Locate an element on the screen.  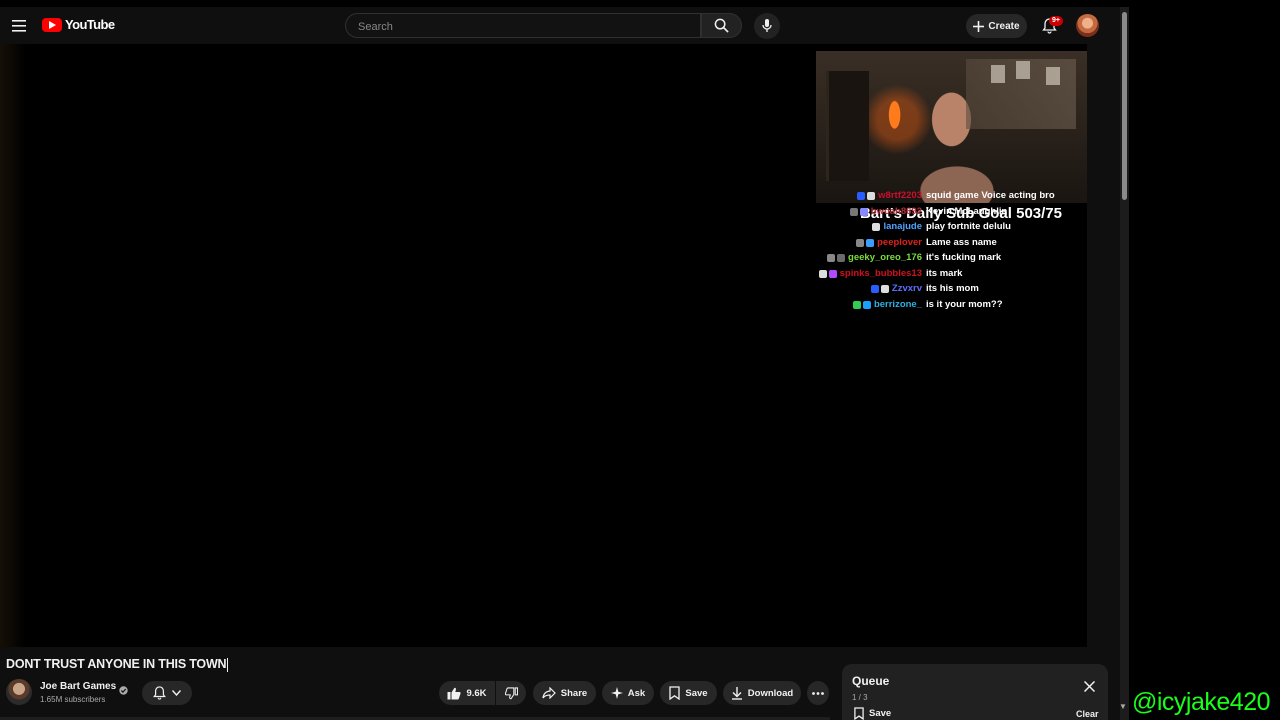
video-title-text: DONT TRUST ANYONE IN THIS TOWN is located at coordinates (116, 664).